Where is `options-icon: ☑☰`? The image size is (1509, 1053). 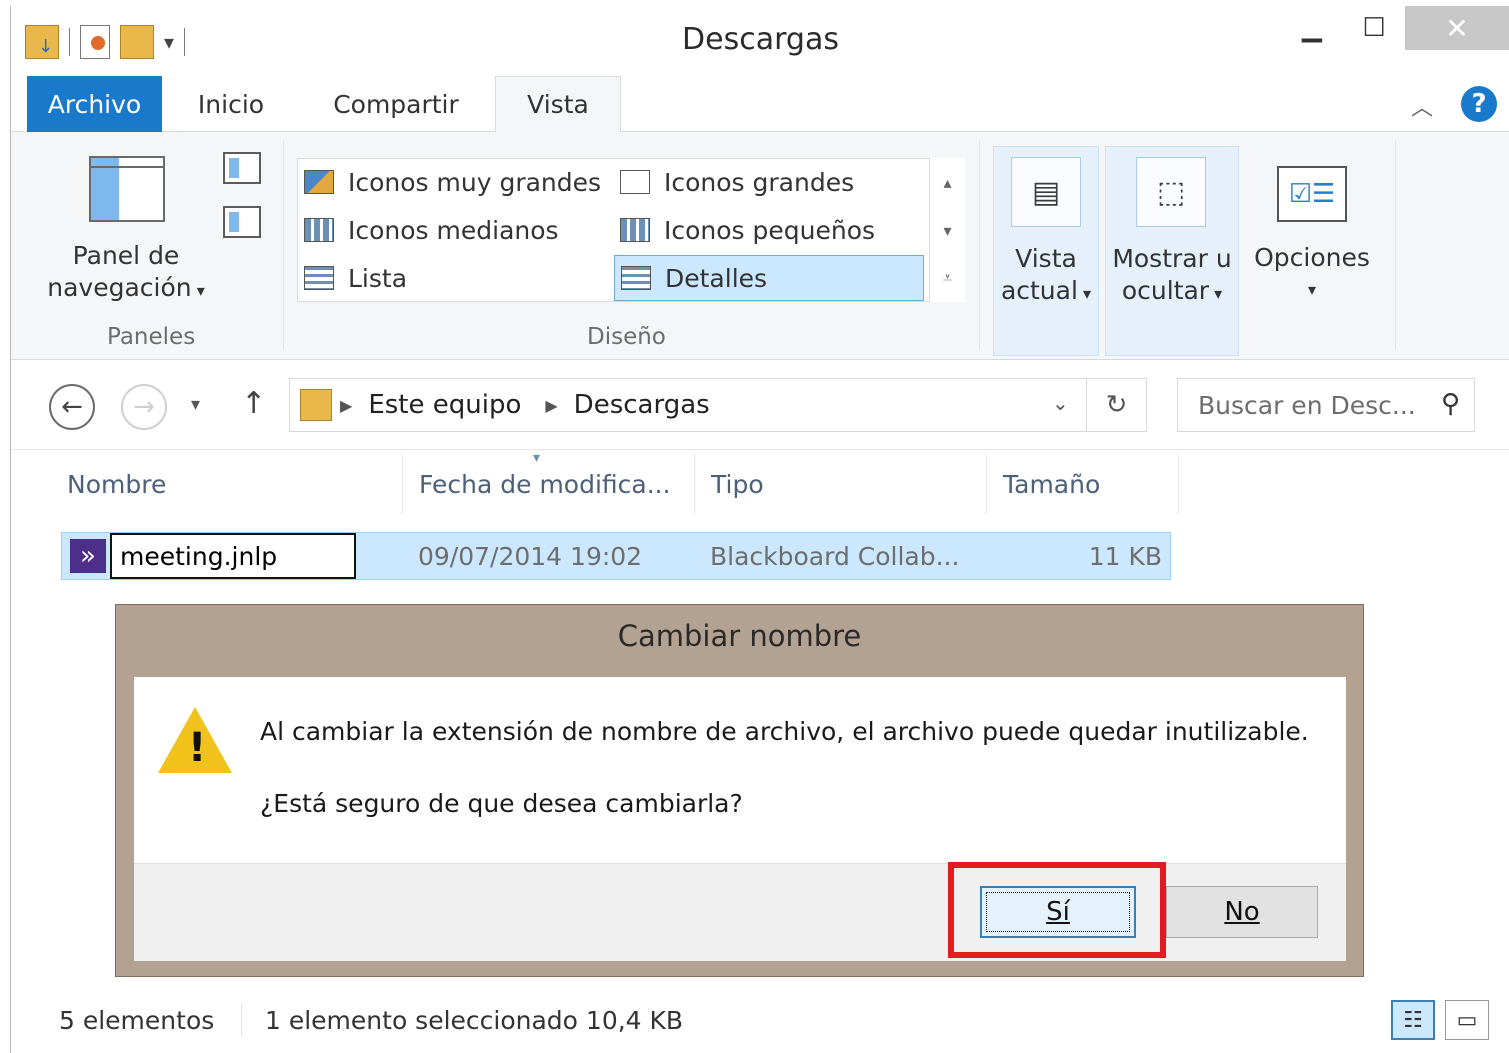 options-icon: ☑☰ is located at coordinates (1312, 194).